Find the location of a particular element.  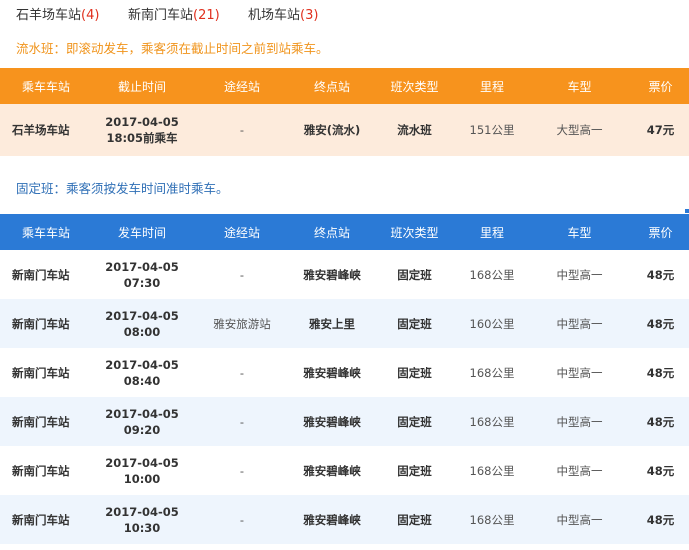

tab-label: 石羊场车站 is located at coordinates (49, 15).